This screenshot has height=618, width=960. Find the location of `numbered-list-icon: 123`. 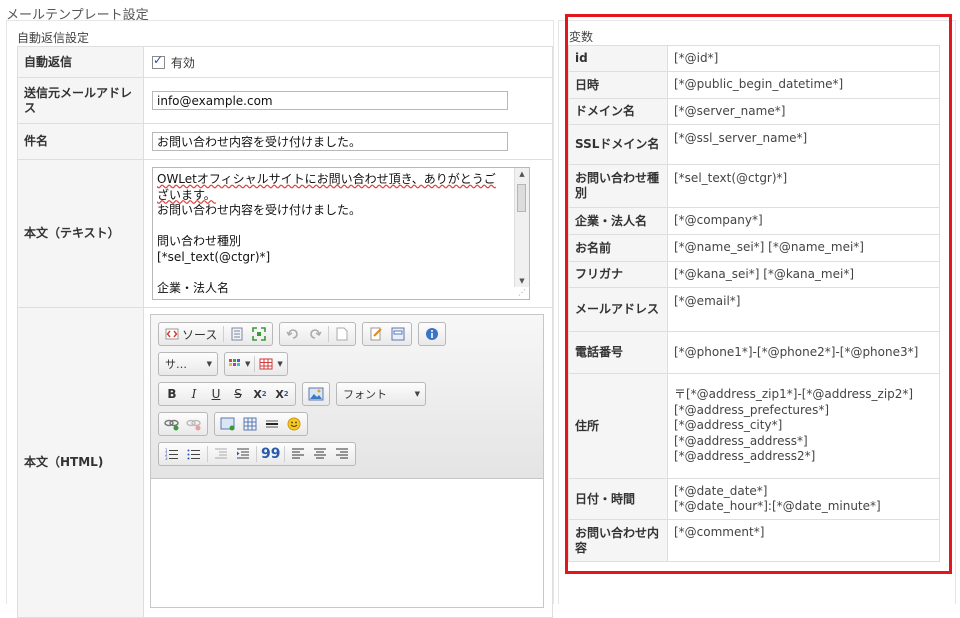

numbered-list-icon: 123 is located at coordinates (171, 454).